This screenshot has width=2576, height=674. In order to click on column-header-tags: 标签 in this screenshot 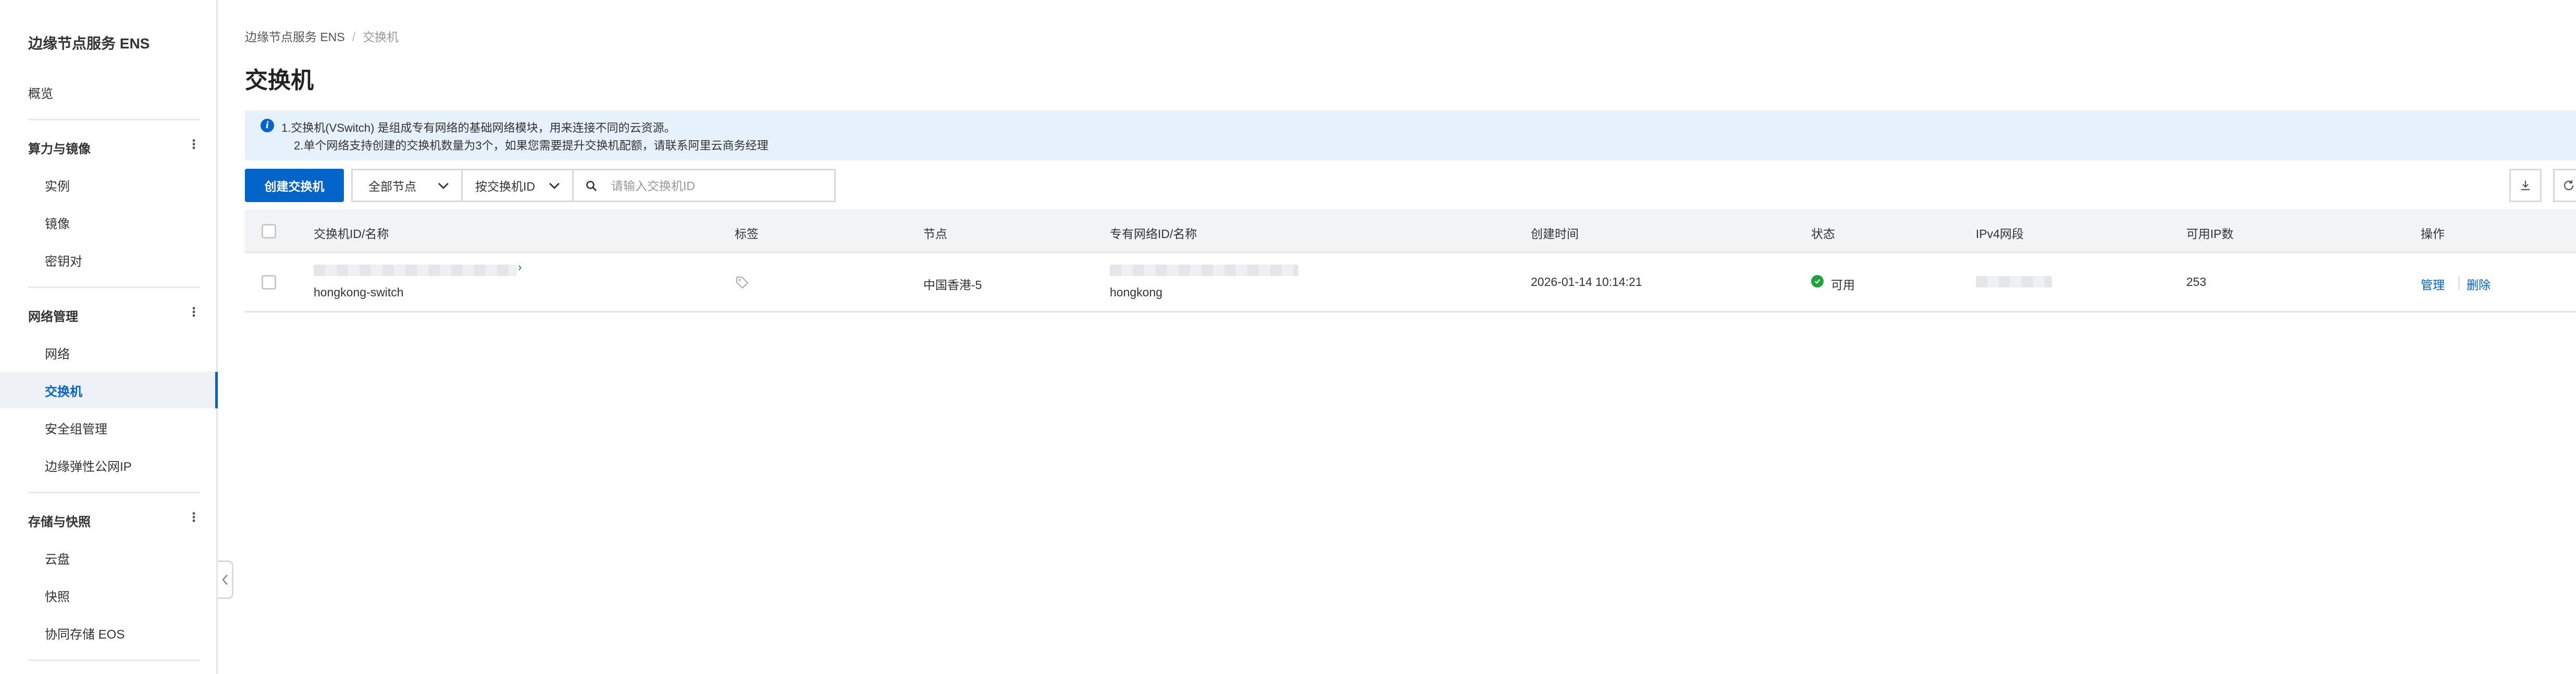, I will do `click(747, 234)`.